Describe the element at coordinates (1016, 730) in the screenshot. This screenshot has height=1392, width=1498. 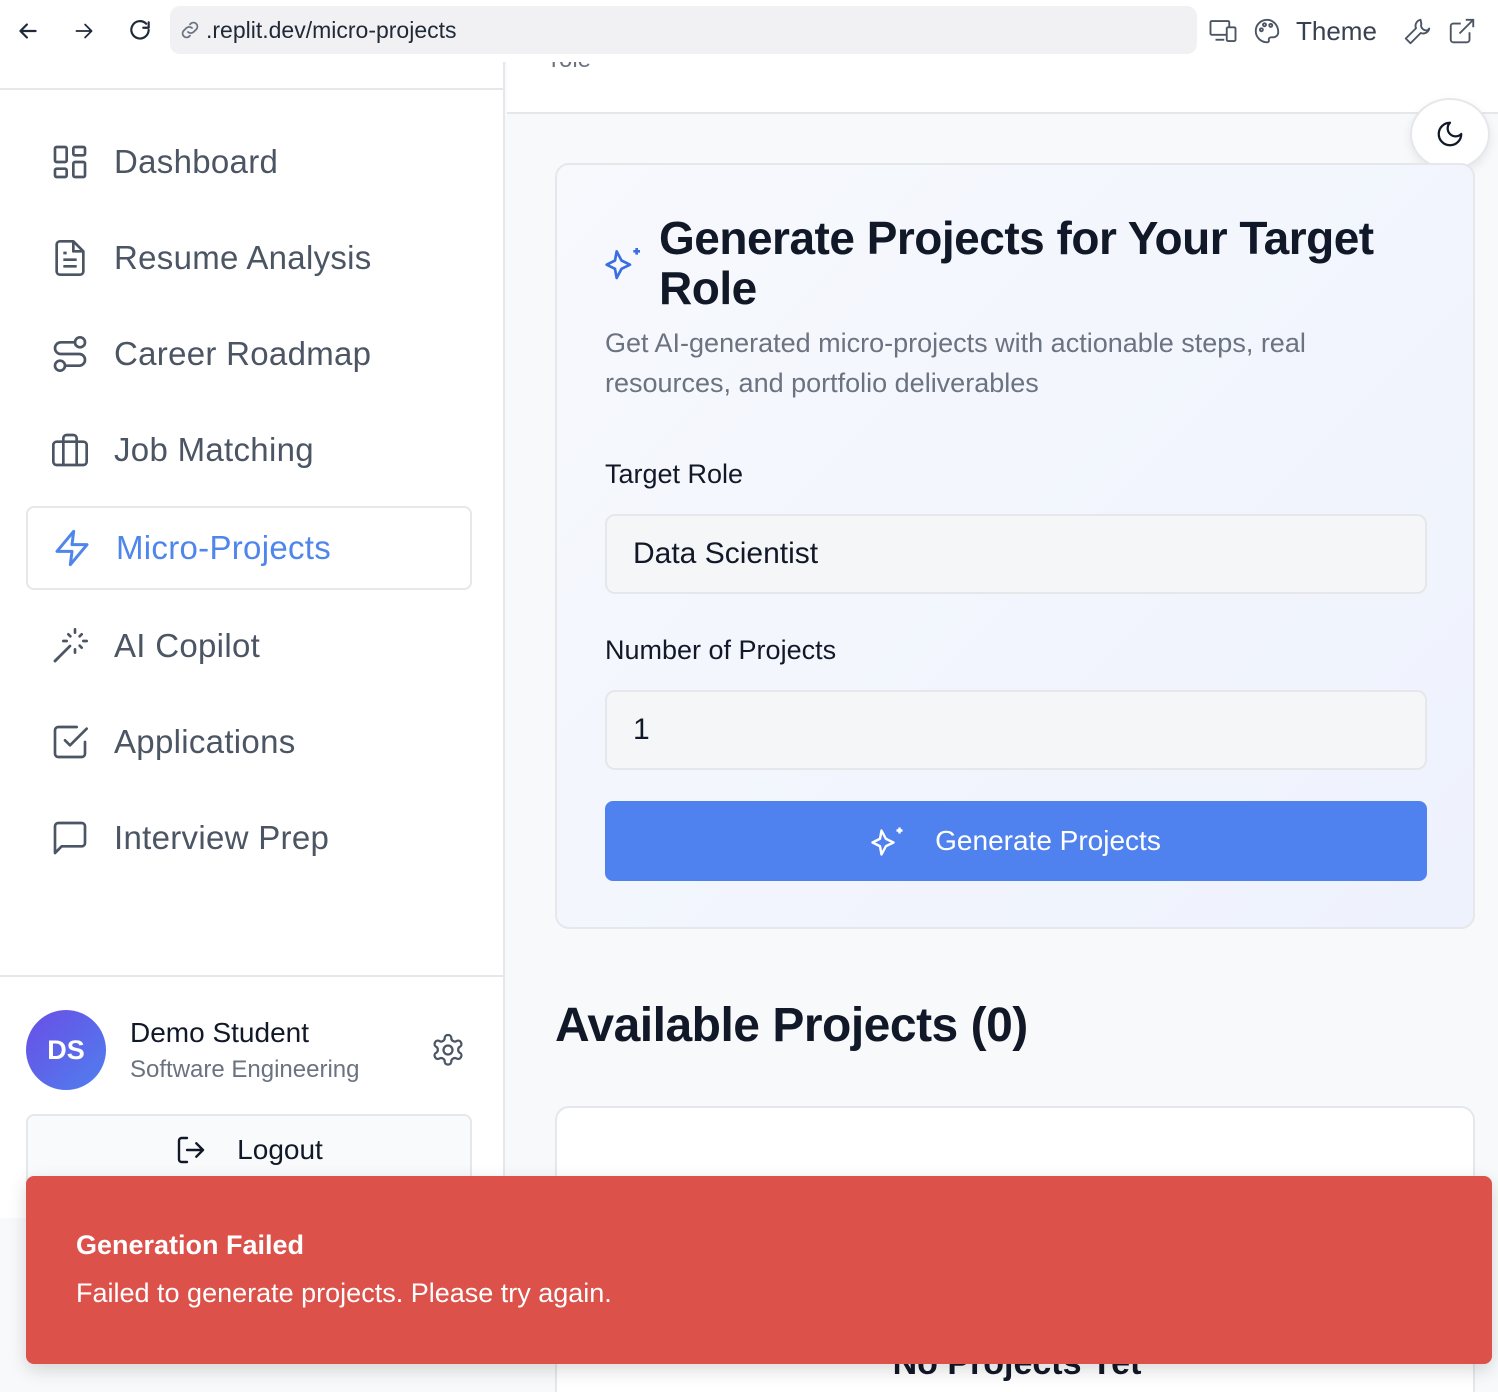
I see `num-projects-input: 1` at that location.